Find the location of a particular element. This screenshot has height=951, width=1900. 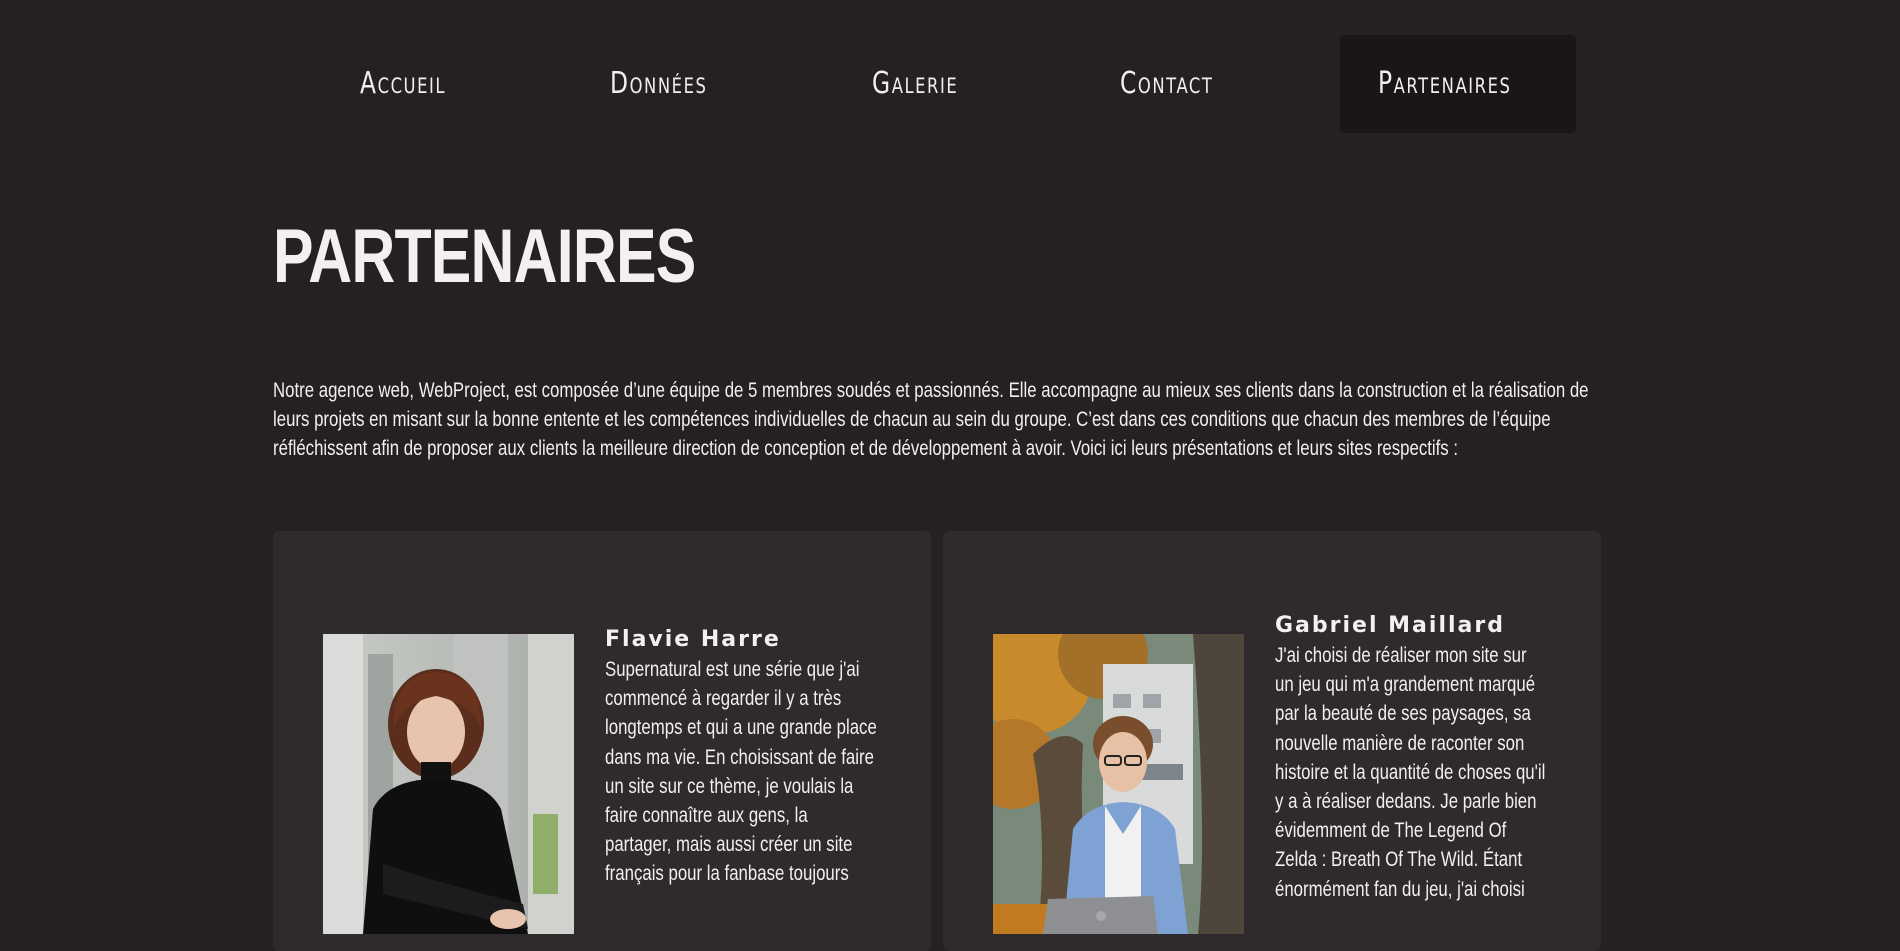

member-name: Gabriel Maillard is located at coordinates (1390, 625).